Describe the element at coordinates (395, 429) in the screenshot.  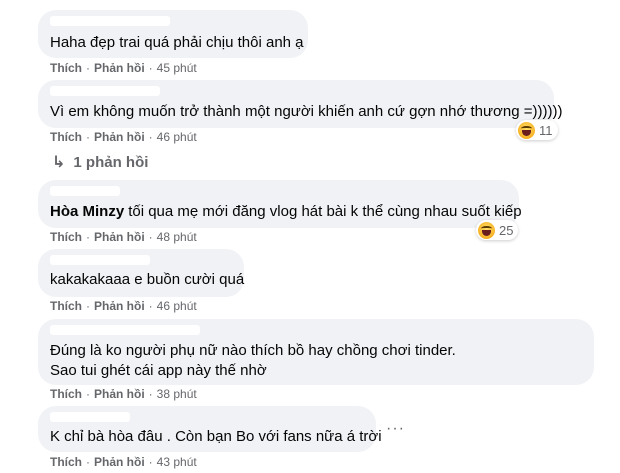
I see `more-options-icon: ···` at that location.